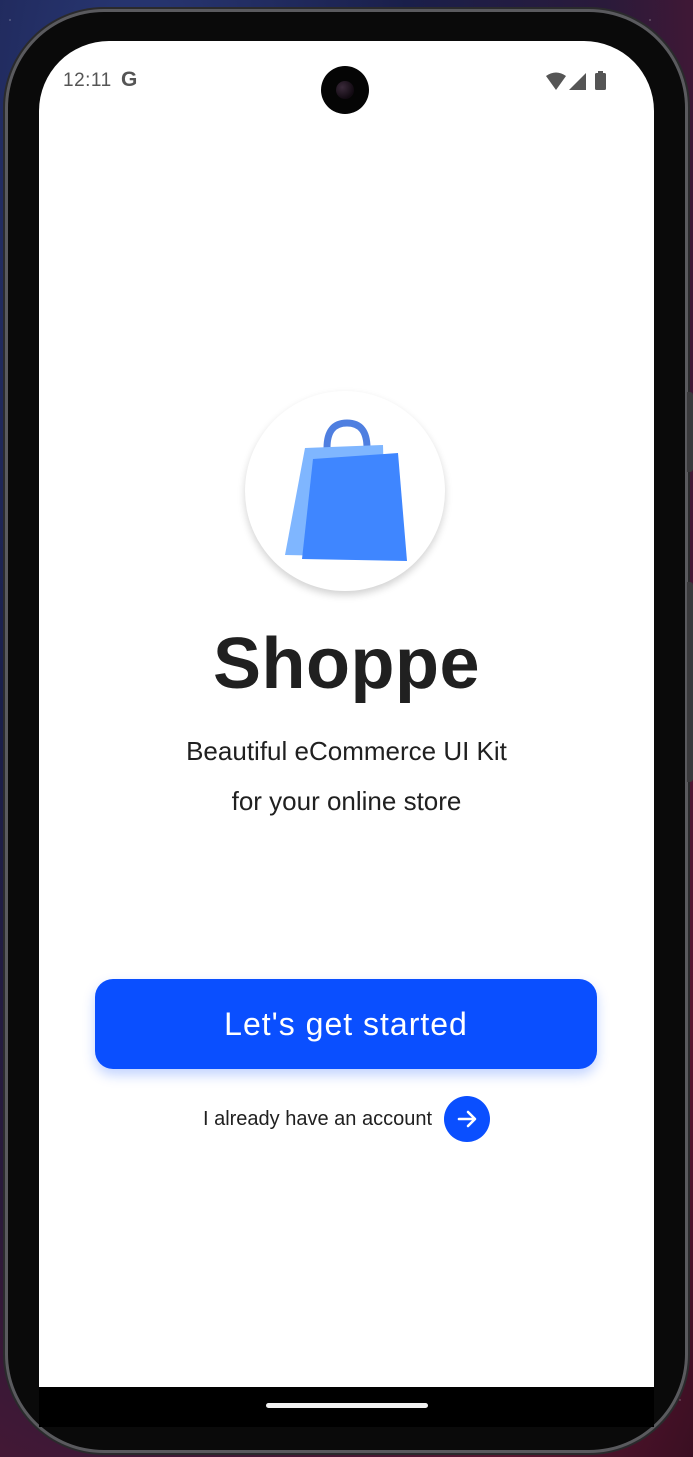 The height and width of the screenshot is (1457, 693). Describe the element at coordinates (317, 1119) in the screenshot. I see `login-link-text: I already have an account` at that location.